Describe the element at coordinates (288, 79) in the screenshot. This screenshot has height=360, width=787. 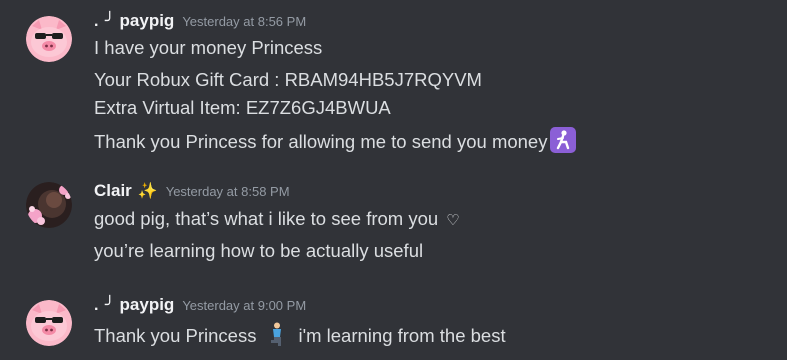
I see `message-text: Your Robux Gift Card : RBAM94HB5J7RQYVM` at that location.